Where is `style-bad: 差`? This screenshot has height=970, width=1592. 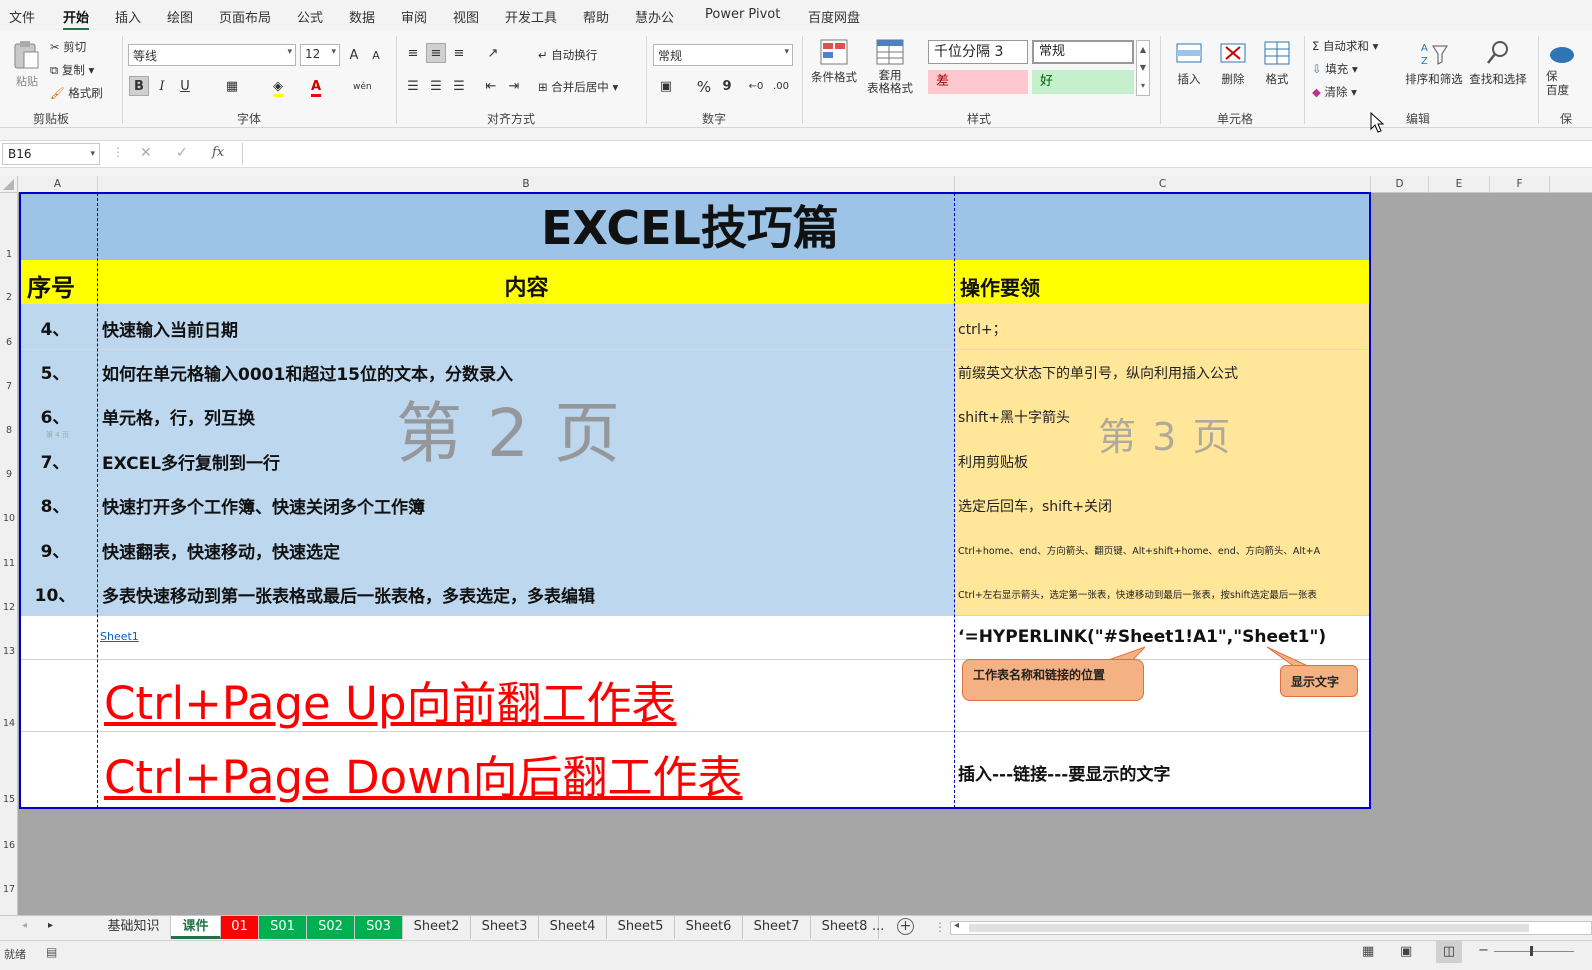
style-bad: 差 is located at coordinates (978, 82).